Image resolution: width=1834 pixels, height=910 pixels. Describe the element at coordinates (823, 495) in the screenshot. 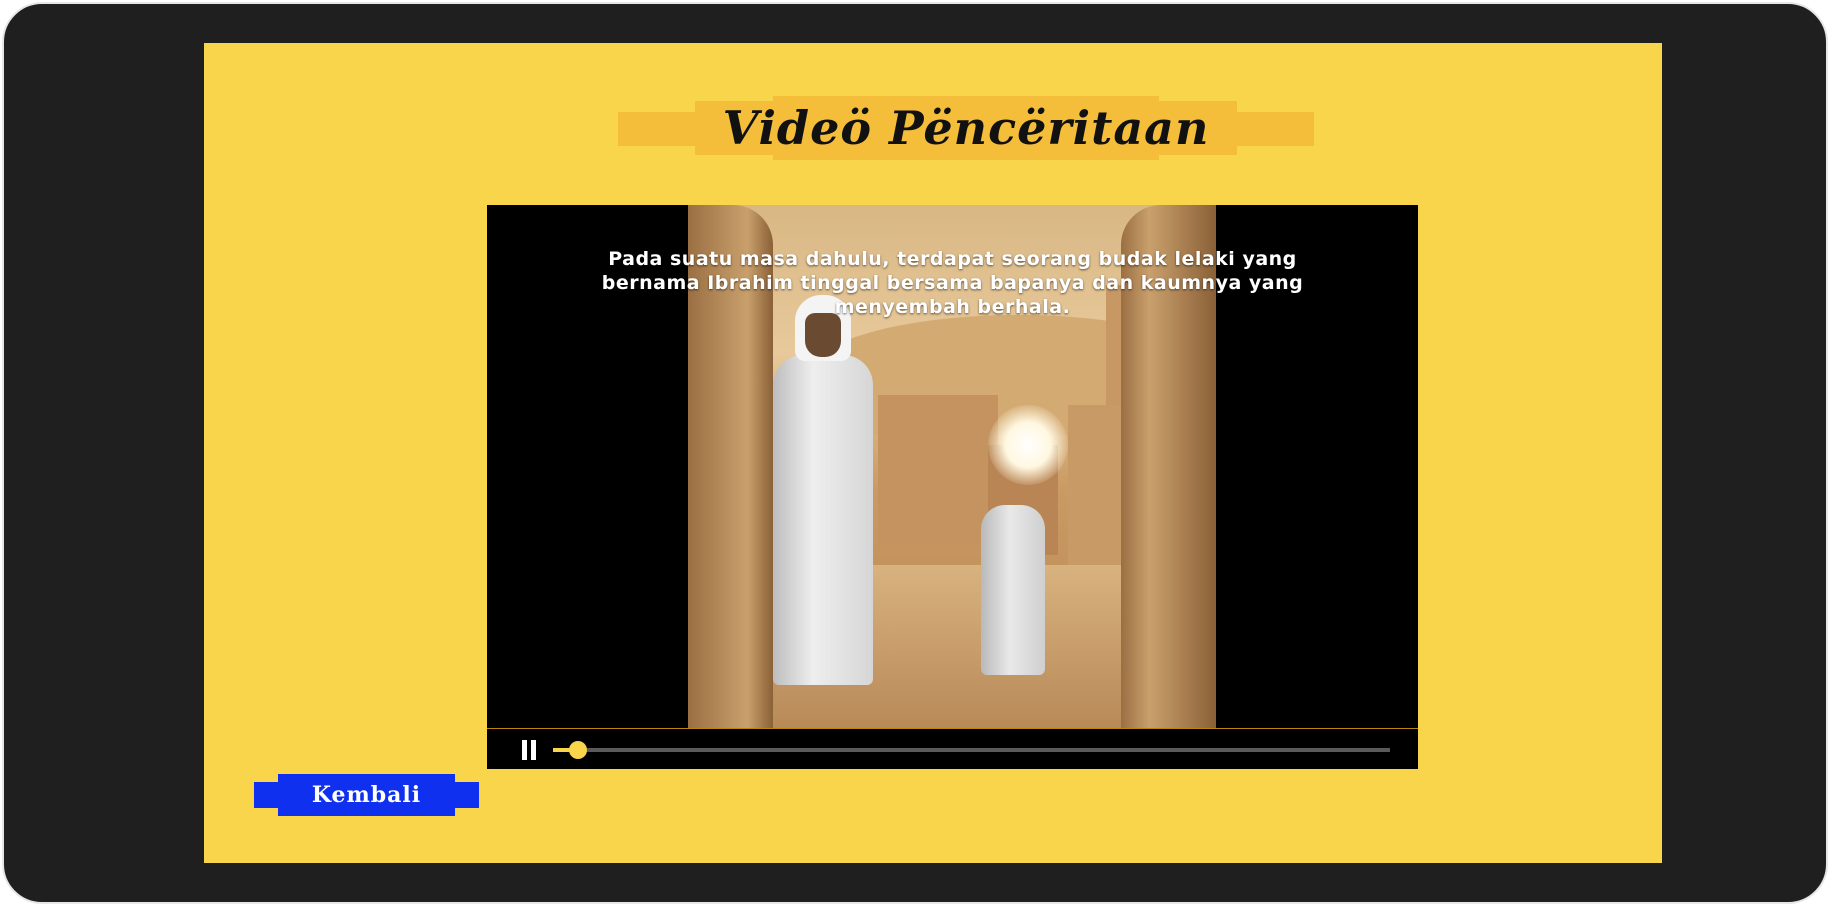

I see `man-figure` at that location.